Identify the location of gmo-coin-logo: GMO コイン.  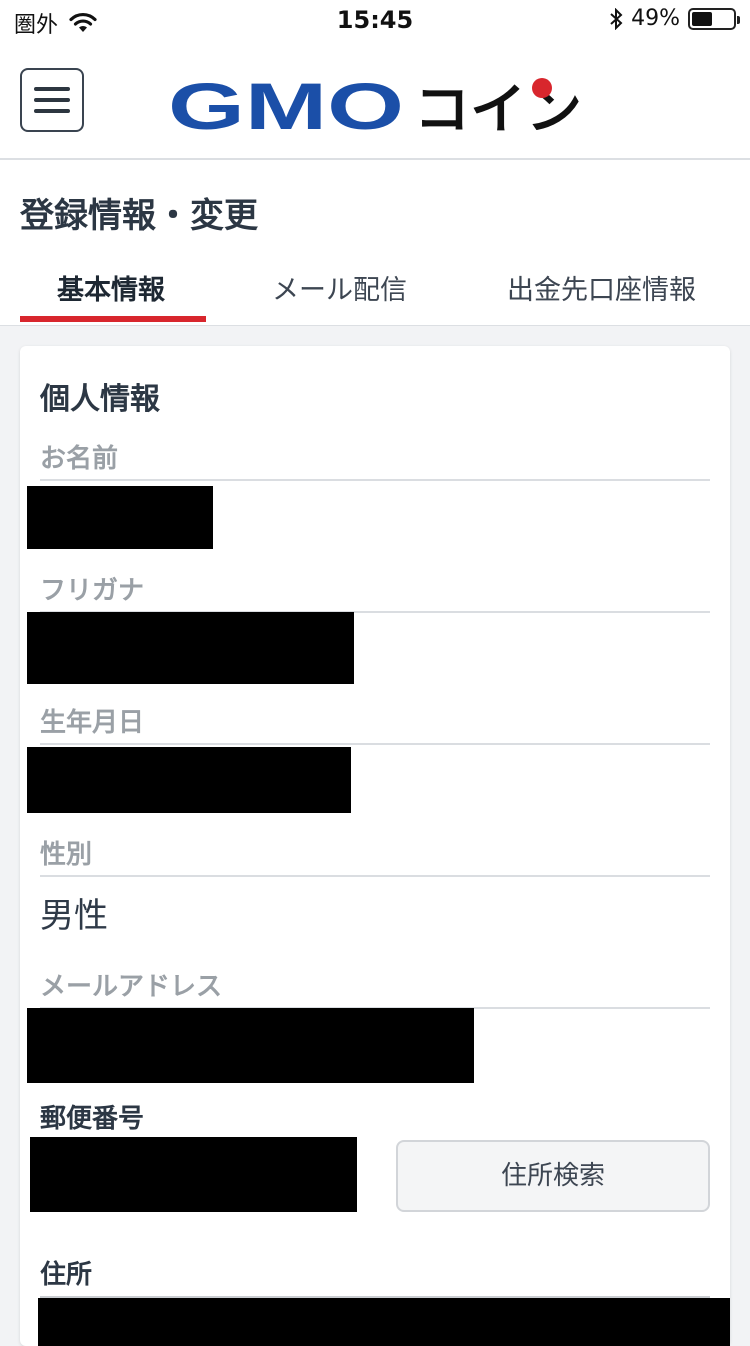
(378, 106).